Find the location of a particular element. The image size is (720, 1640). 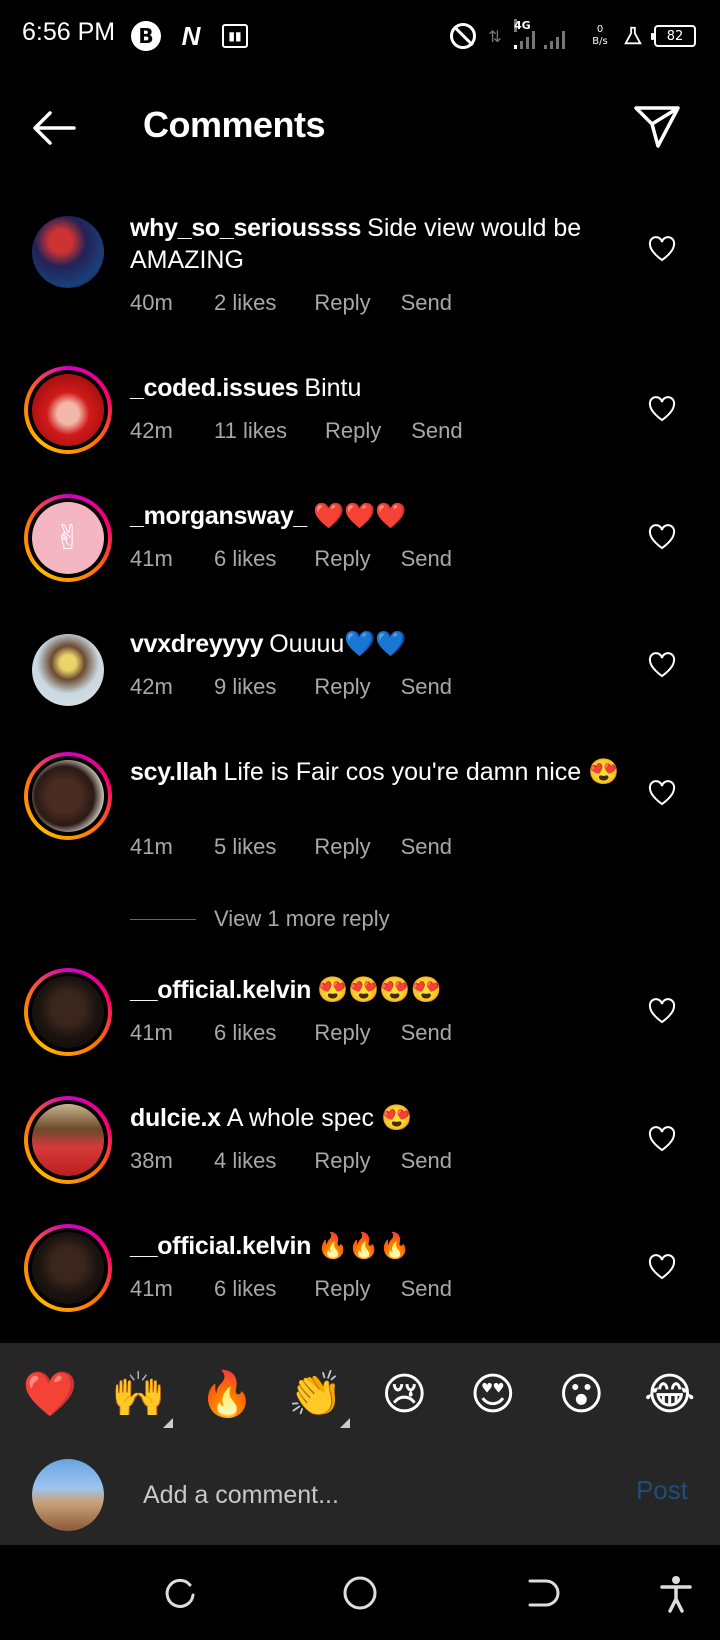

comment-body: A whole spec 😍 is located at coordinates (319, 1118).